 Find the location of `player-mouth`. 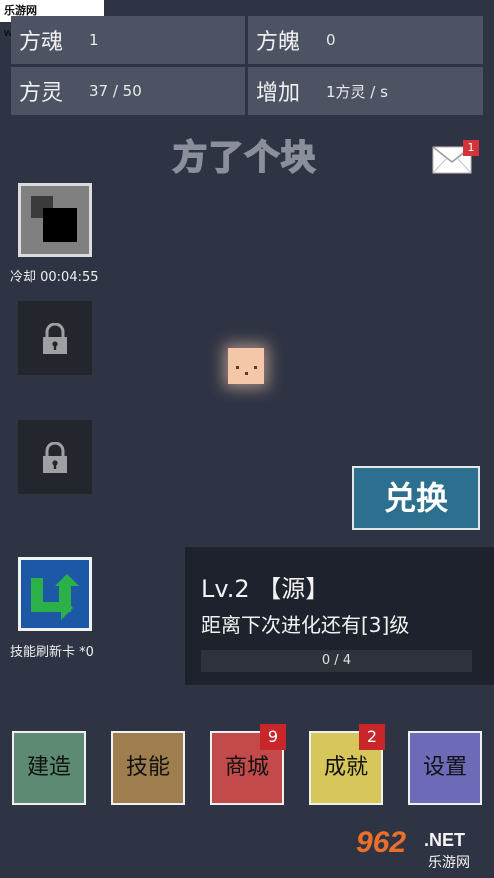

player-mouth is located at coordinates (246, 373).